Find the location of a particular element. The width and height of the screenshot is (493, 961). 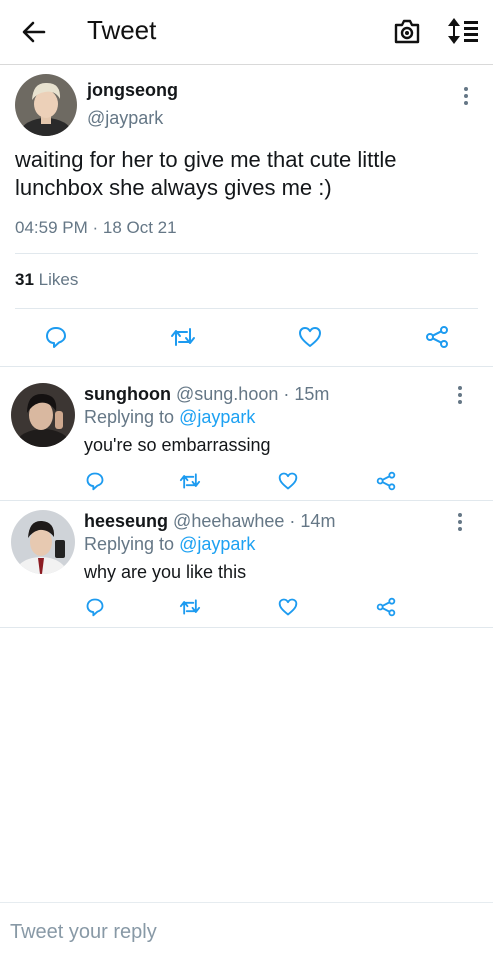

reply-author-name: heeseung is located at coordinates (126, 521).